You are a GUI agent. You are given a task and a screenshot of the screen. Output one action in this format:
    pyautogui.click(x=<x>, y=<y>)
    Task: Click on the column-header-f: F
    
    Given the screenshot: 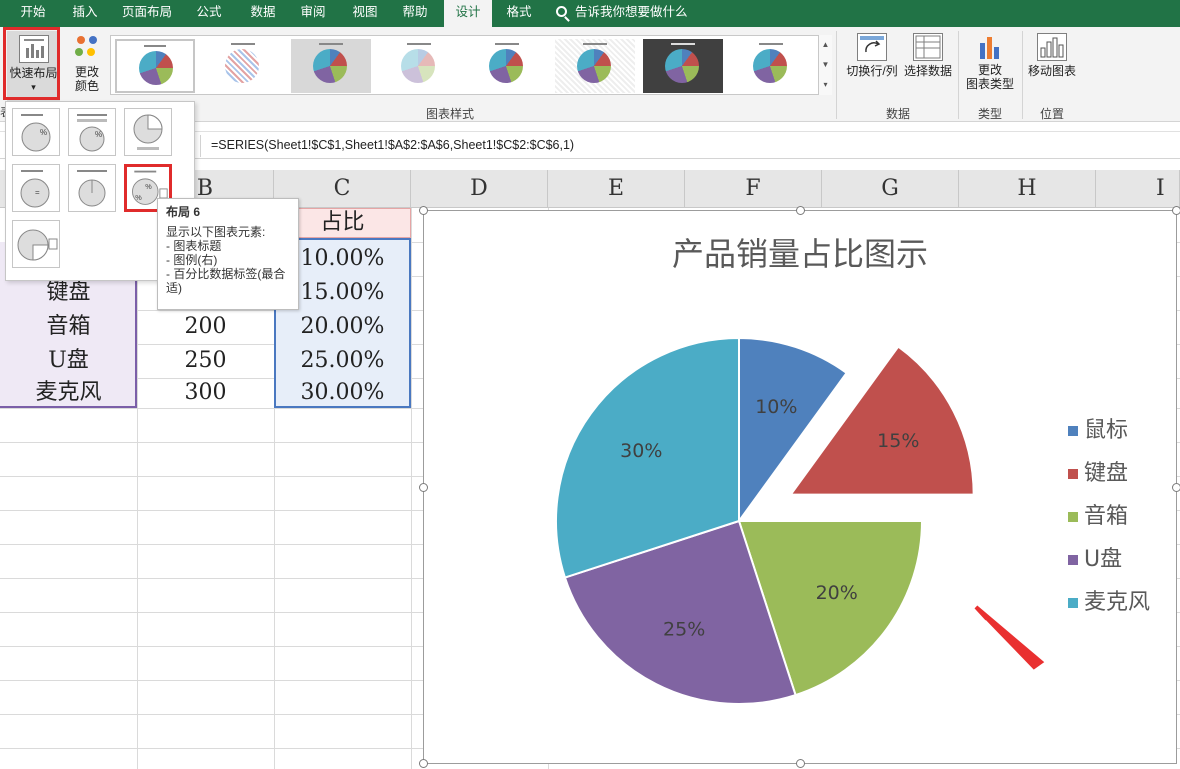 What is the action you would take?
    pyautogui.click(x=753, y=189)
    